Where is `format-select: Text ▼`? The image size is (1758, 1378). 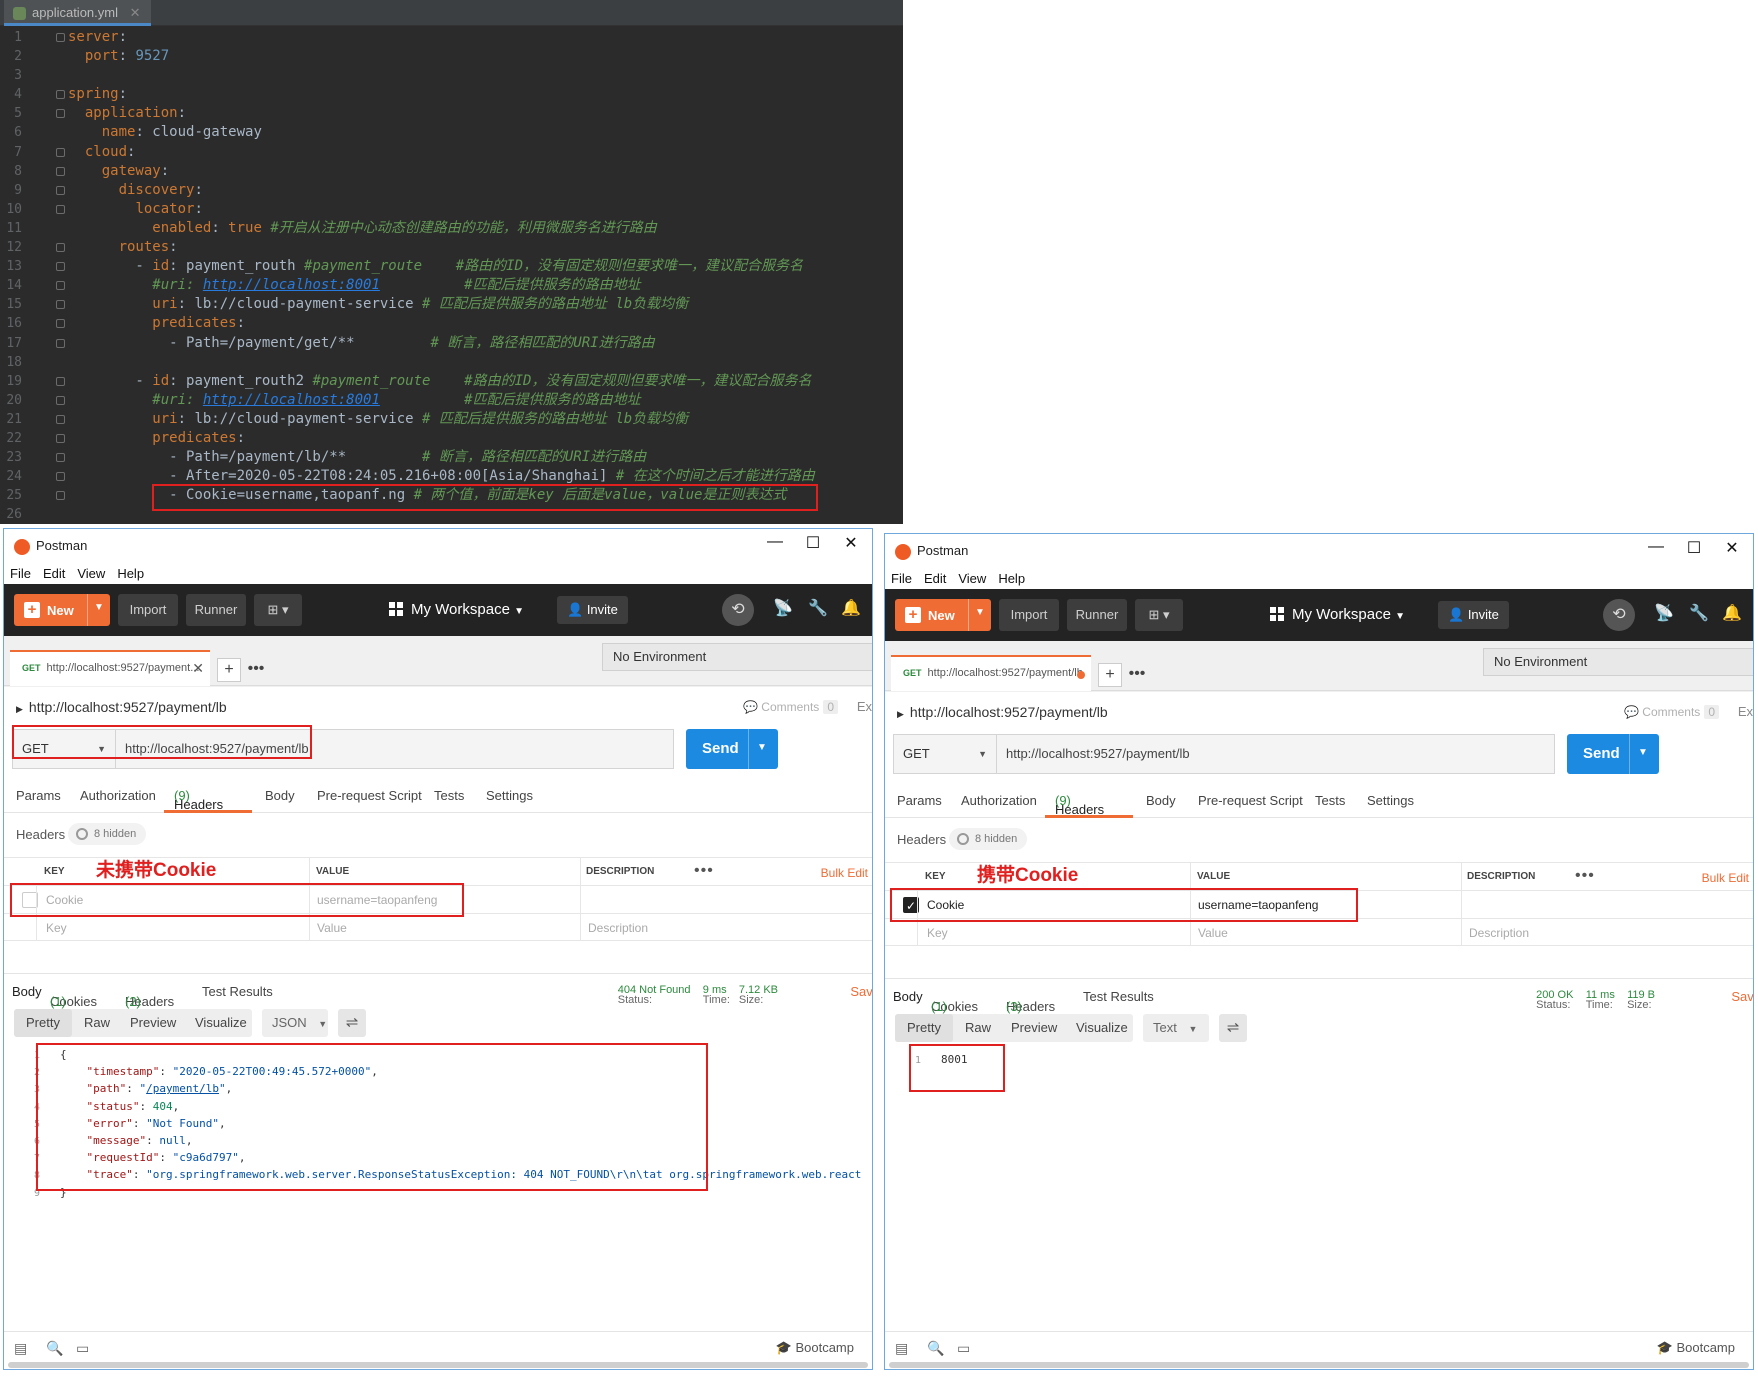
format-select: Text ▼ is located at coordinates (1176, 1028).